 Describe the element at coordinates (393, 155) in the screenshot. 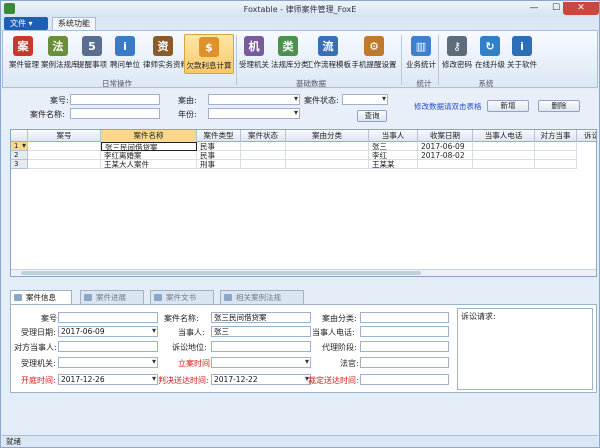

I see `table-cell: 李红` at that location.